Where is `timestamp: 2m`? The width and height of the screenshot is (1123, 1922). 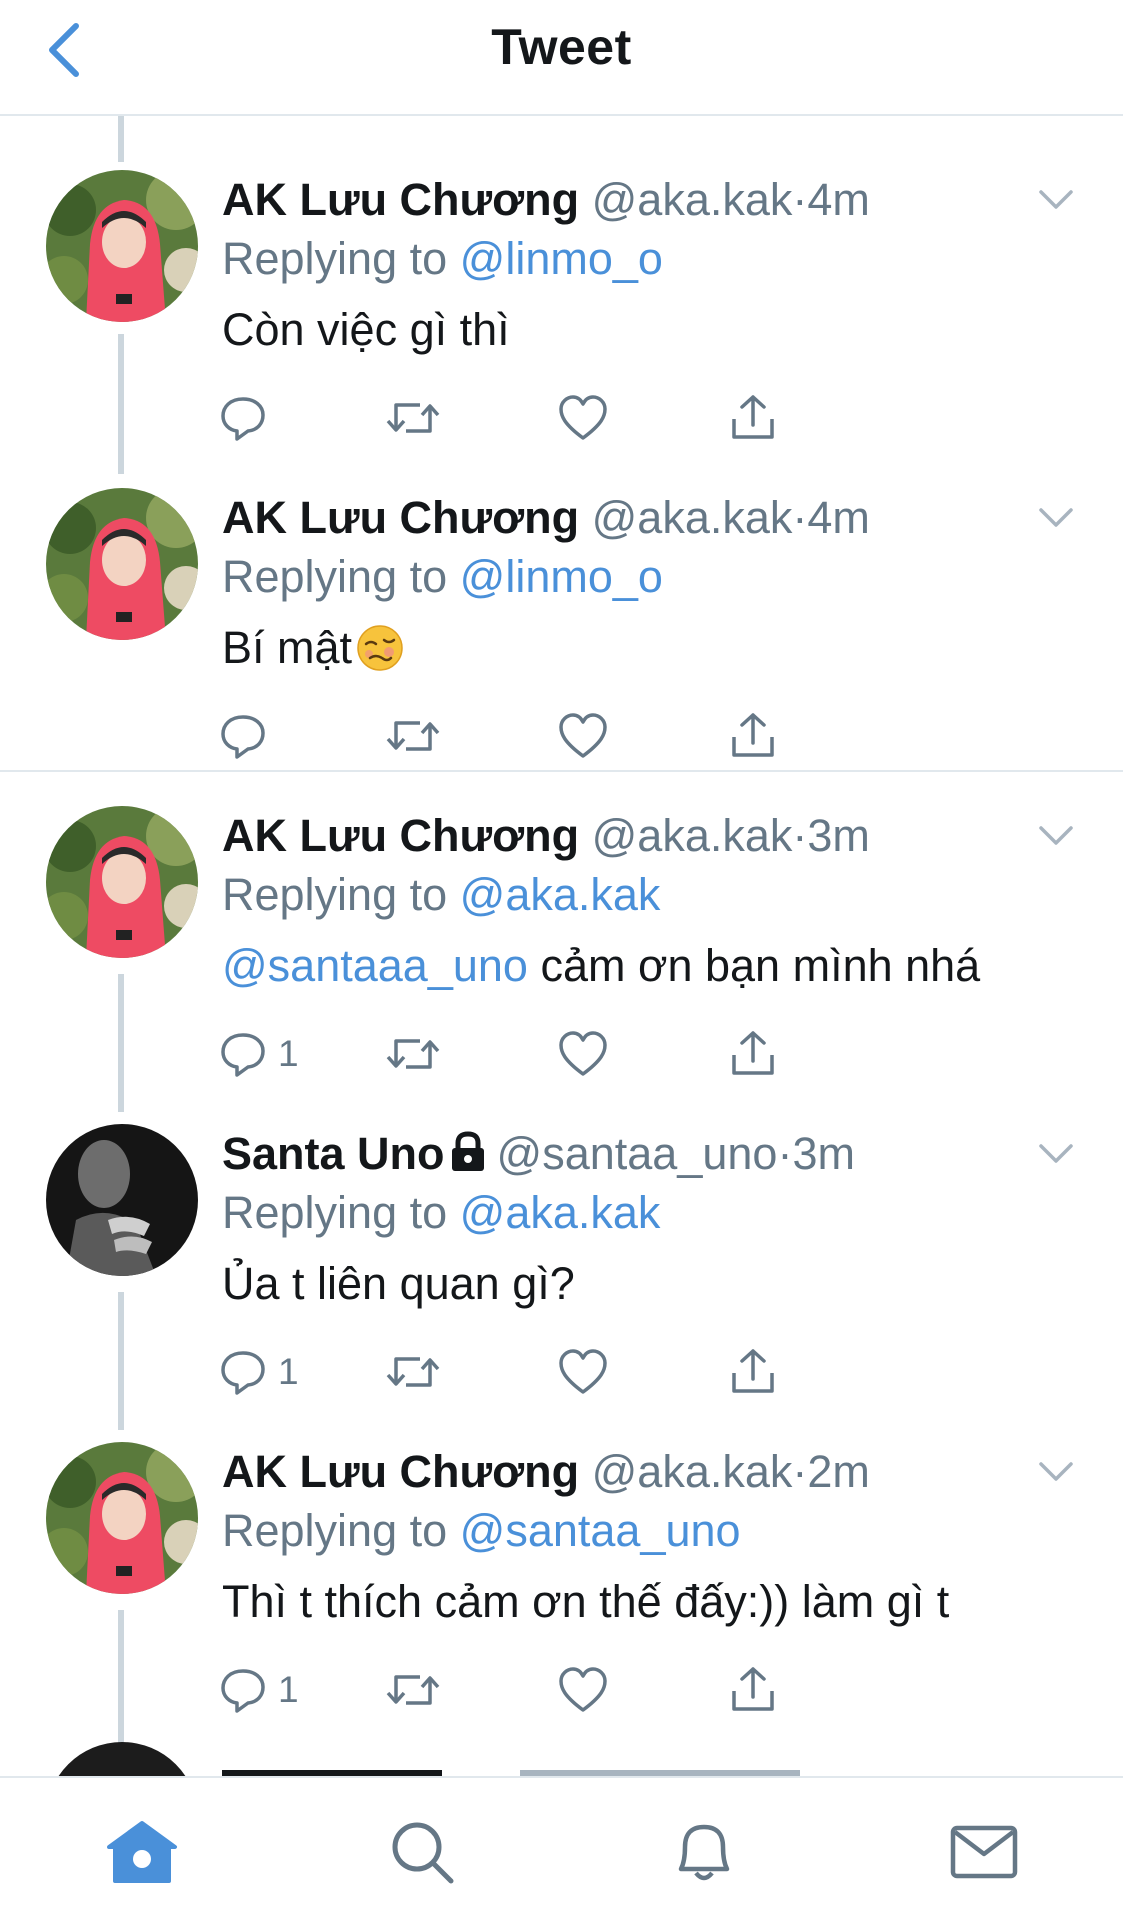 timestamp: 2m is located at coordinates (838, 1471).